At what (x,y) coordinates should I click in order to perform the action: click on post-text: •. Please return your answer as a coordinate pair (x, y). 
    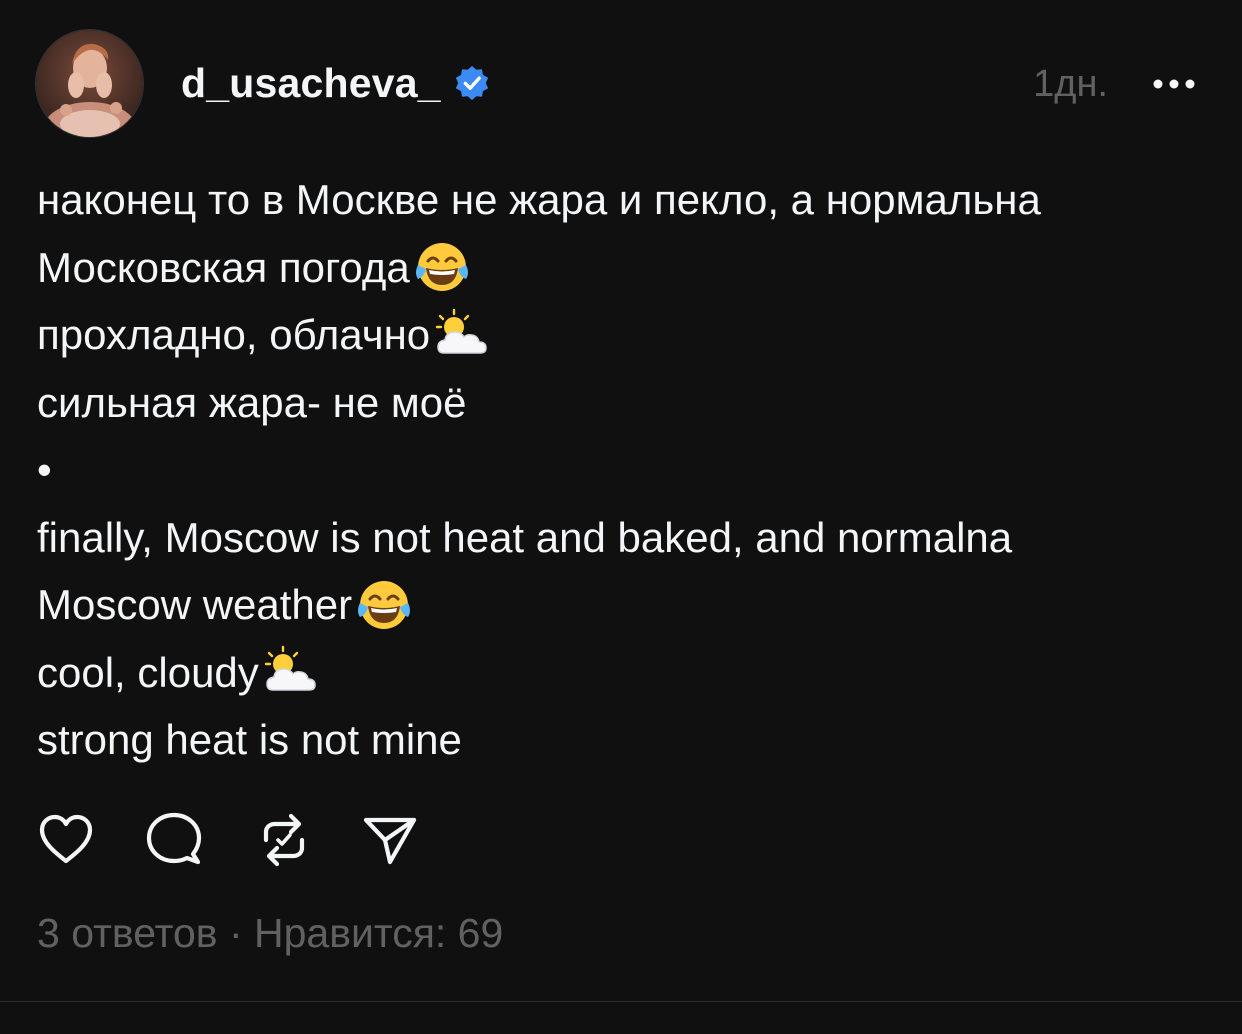
    Looking at the image, I should click on (44, 469).